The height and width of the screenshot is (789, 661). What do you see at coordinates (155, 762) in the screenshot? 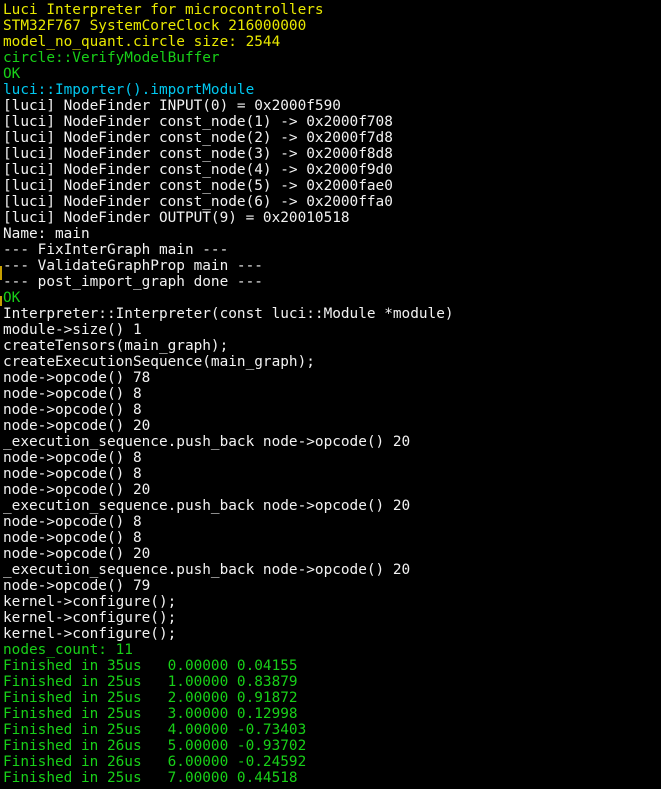
I see `terminal-line: Finished in 26us 6.00000 -0.24592` at bounding box center [155, 762].